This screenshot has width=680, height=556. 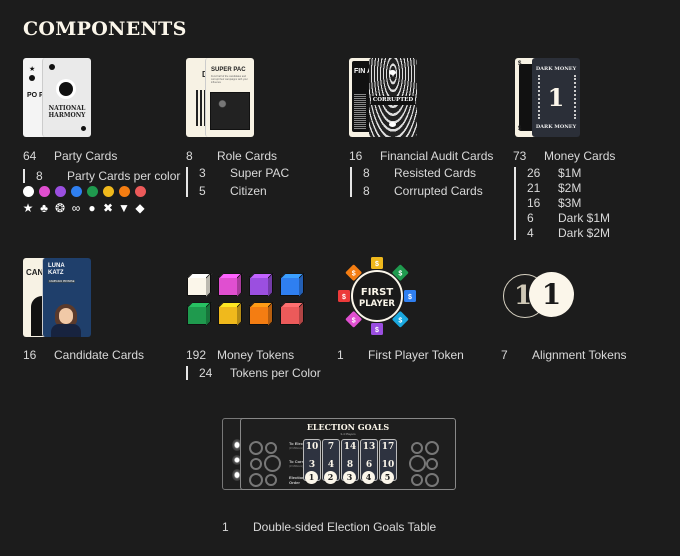 What do you see at coordinates (32, 69) in the screenshot?
I see `star-icon: ★` at bounding box center [32, 69].